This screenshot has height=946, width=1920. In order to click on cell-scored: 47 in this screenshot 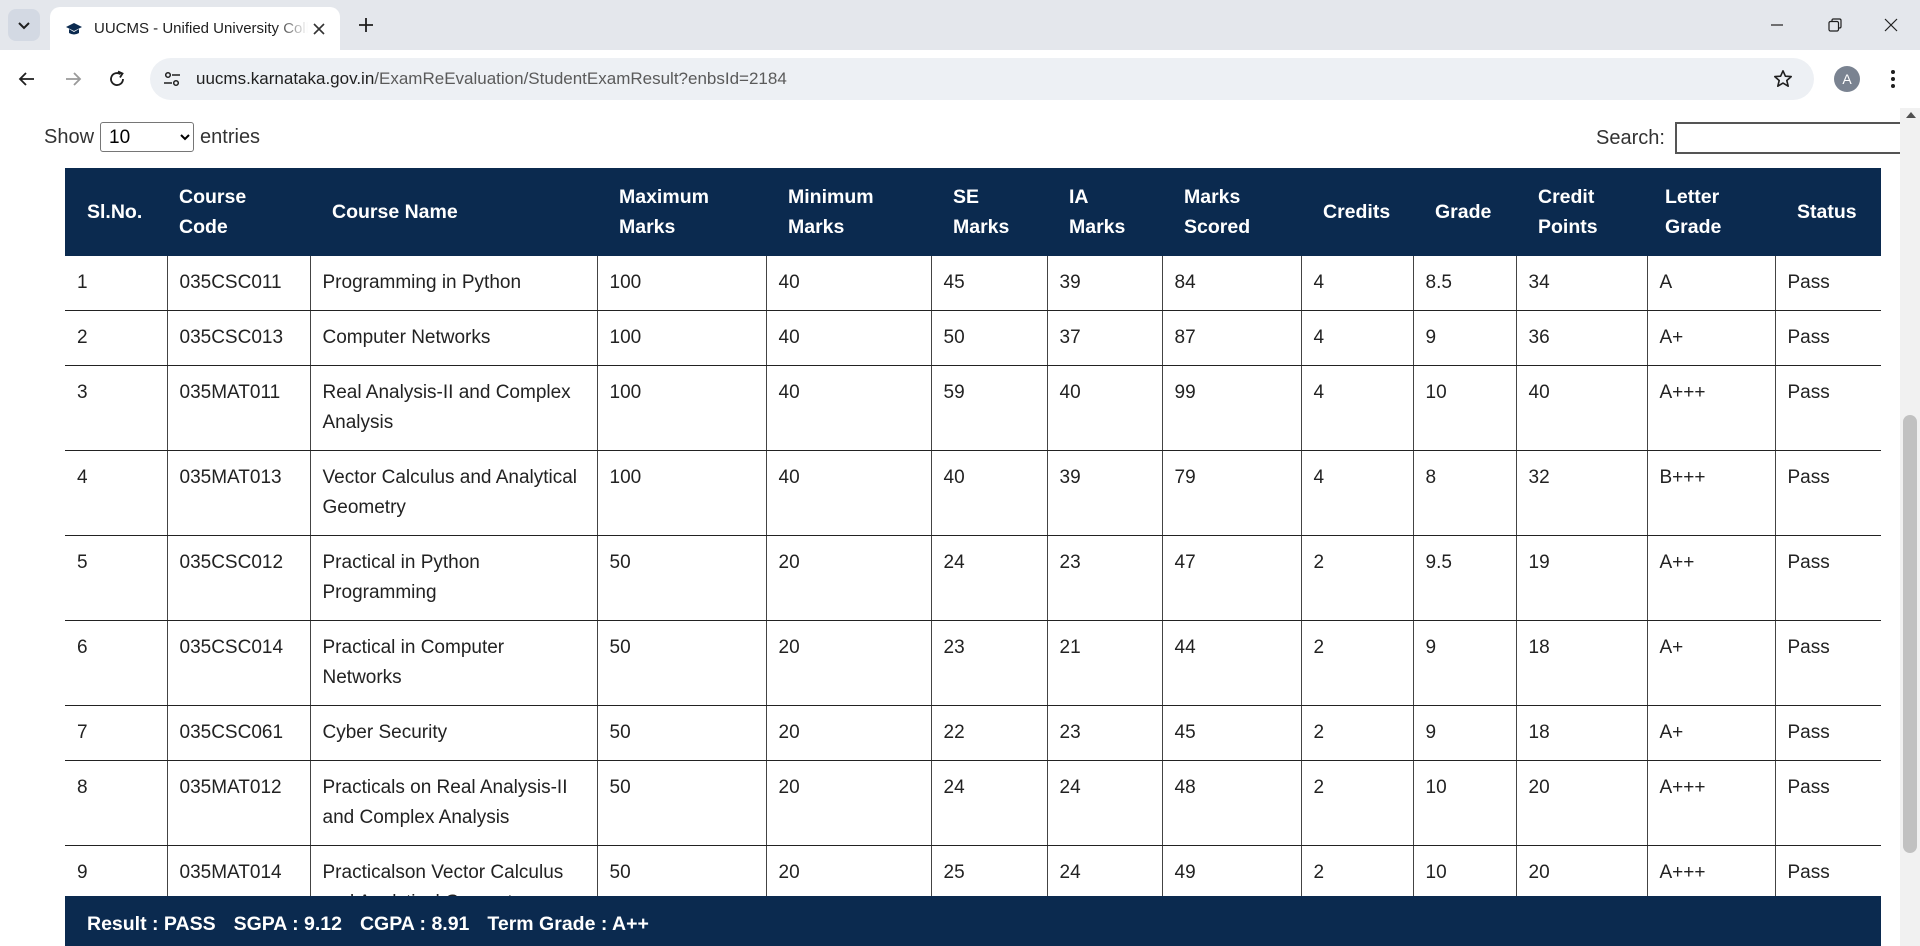, I will do `click(1232, 578)`.